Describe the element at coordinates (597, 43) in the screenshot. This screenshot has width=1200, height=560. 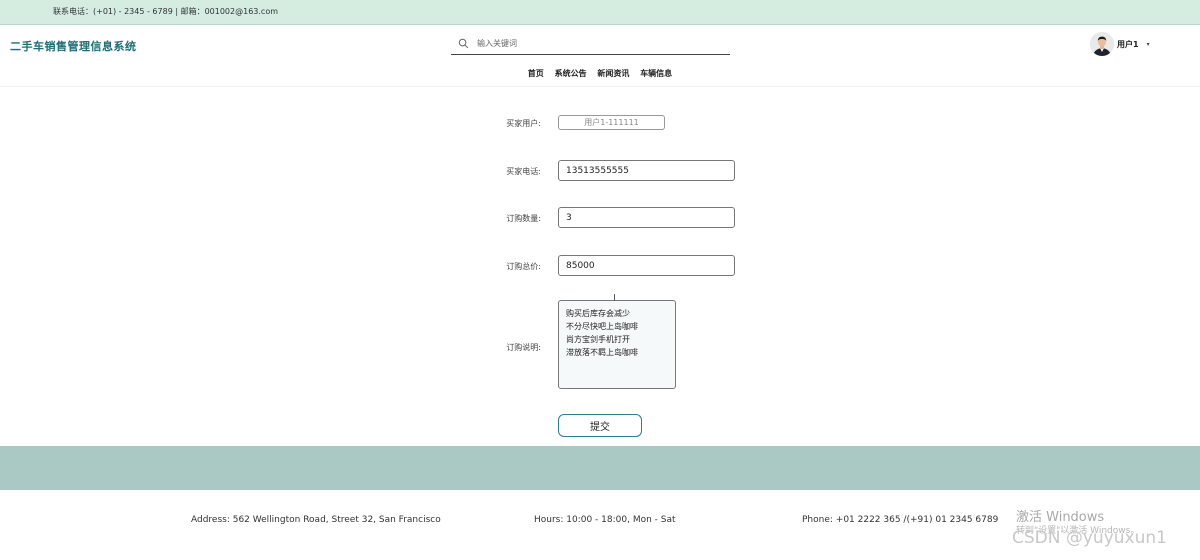
I see `search-input` at that location.